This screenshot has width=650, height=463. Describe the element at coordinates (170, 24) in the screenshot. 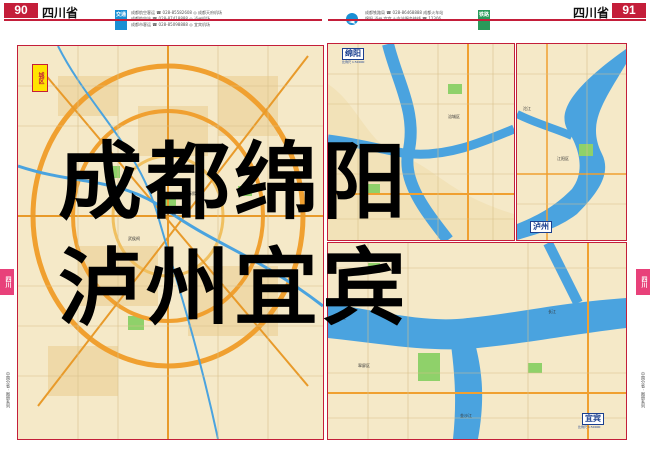

I see `info-line: 成都市客运 ☎ 028-85098888 ◎ 宜宾机场` at that location.